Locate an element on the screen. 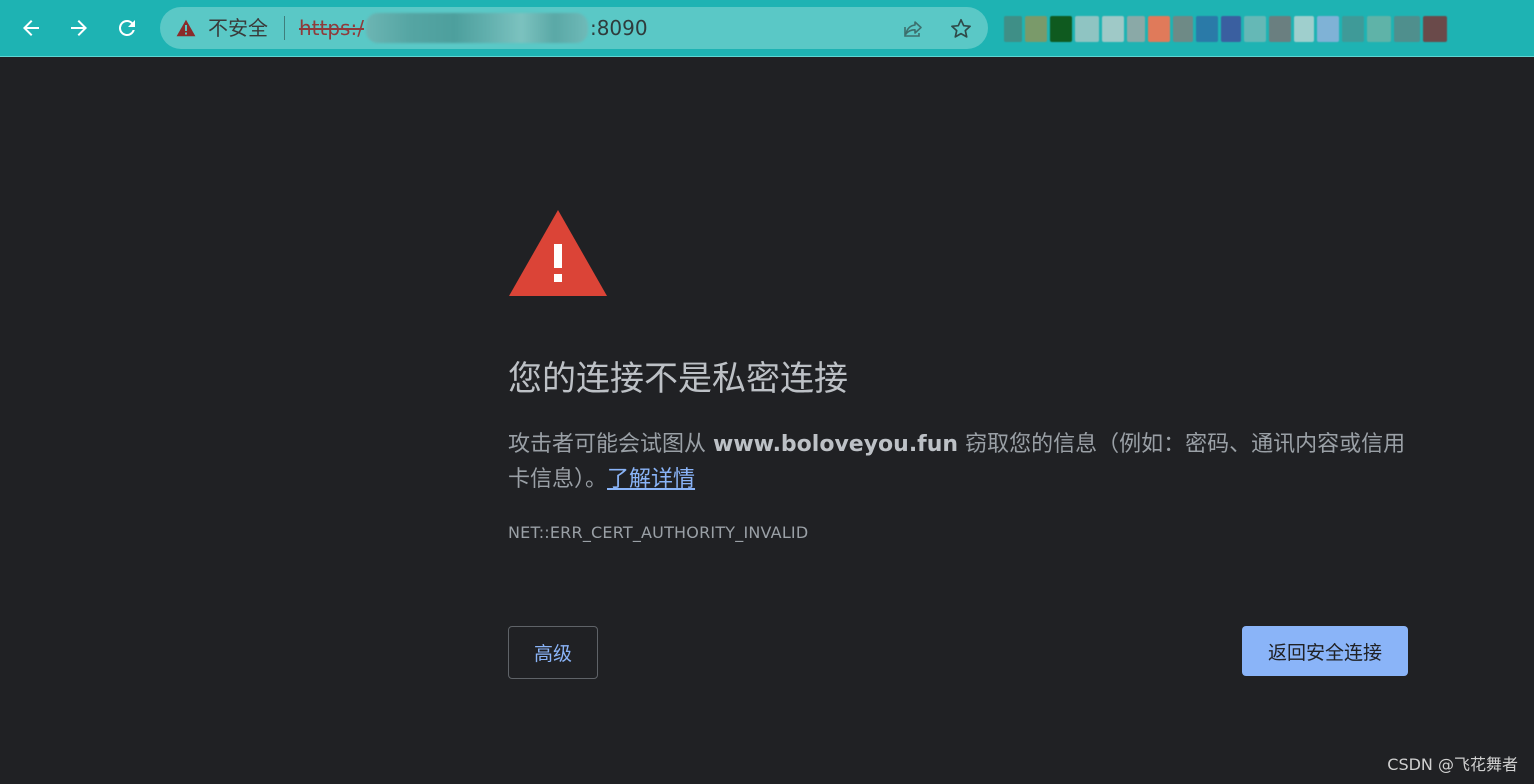 The width and height of the screenshot is (1534, 784). url-host-redacted is located at coordinates (476, 28).